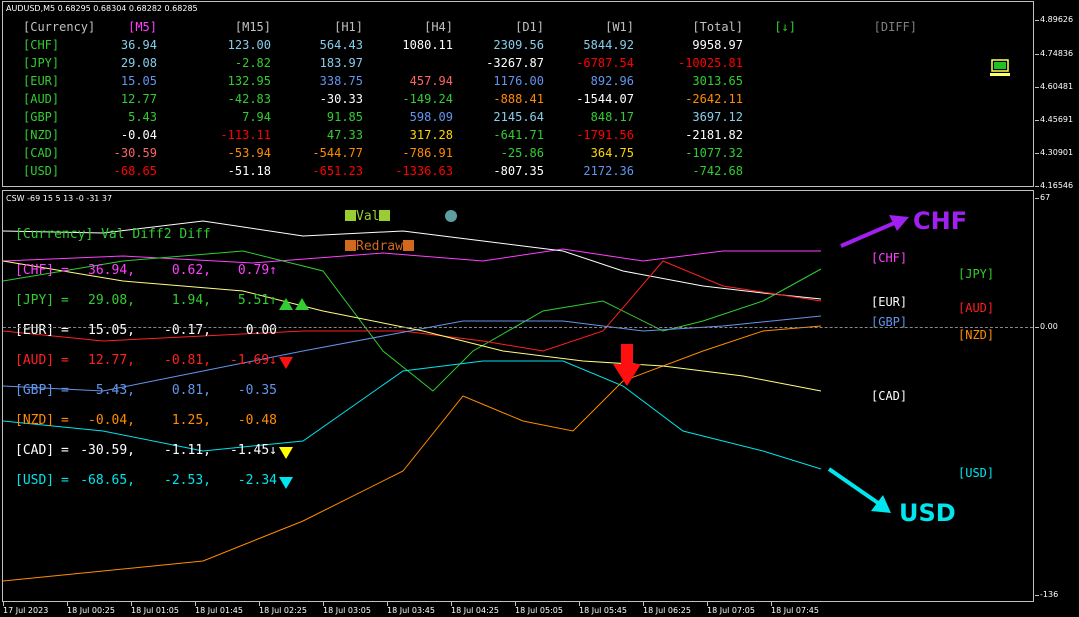 The width and height of the screenshot is (1079, 617). Describe the element at coordinates (341, 45) in the screenshot. I see `table-cell: 564.43` at that location.